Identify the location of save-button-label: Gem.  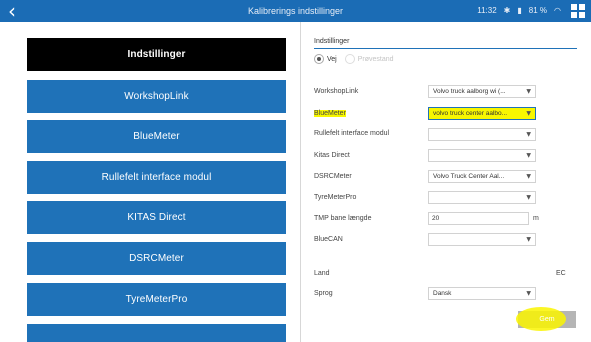
(547, 319).